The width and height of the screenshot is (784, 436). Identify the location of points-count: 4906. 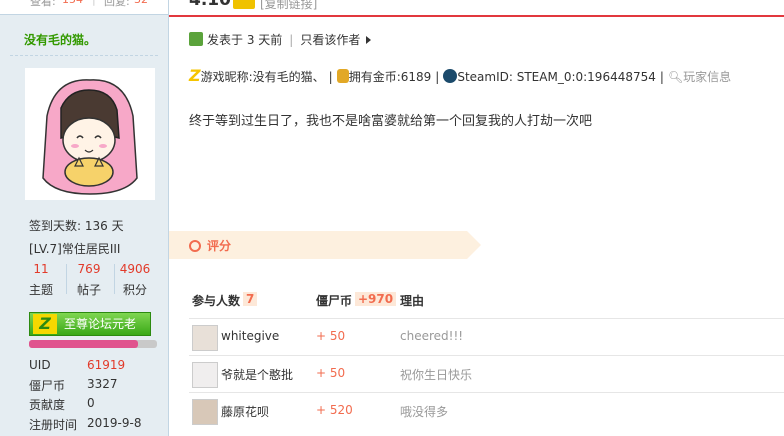
(135, 269).